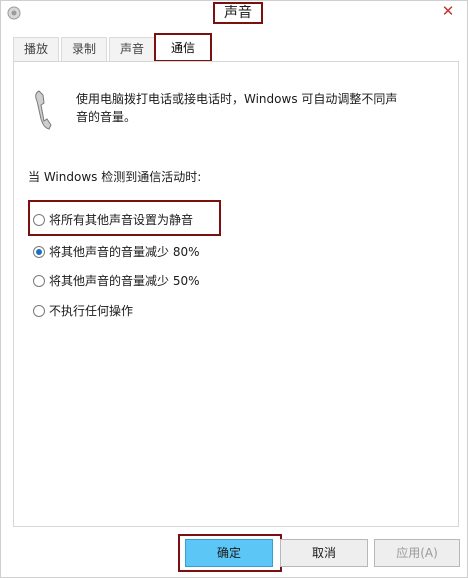  Describe the element at coordinates (43, 110) in the screenshot. I see `phone-icon` at that location.